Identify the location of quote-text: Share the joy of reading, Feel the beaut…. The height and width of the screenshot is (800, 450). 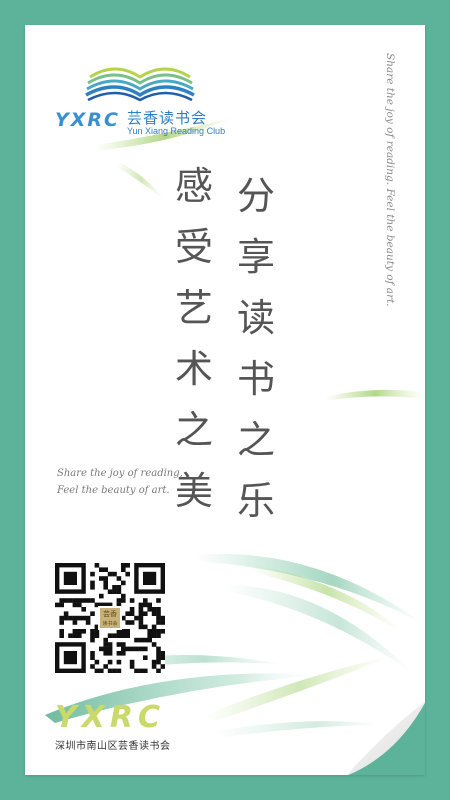
(132, 482).